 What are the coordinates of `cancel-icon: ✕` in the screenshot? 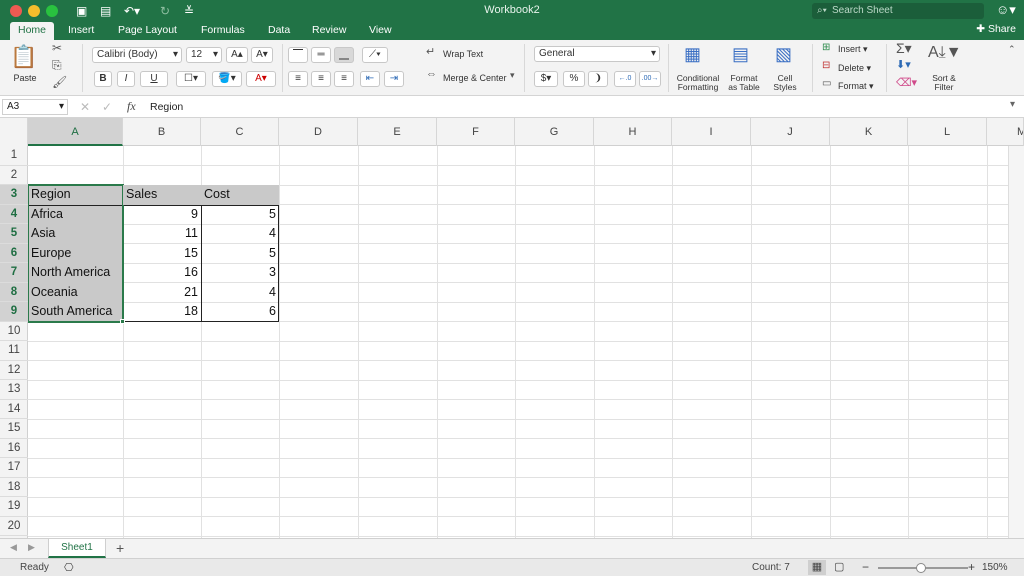 It's located at (85, 107).